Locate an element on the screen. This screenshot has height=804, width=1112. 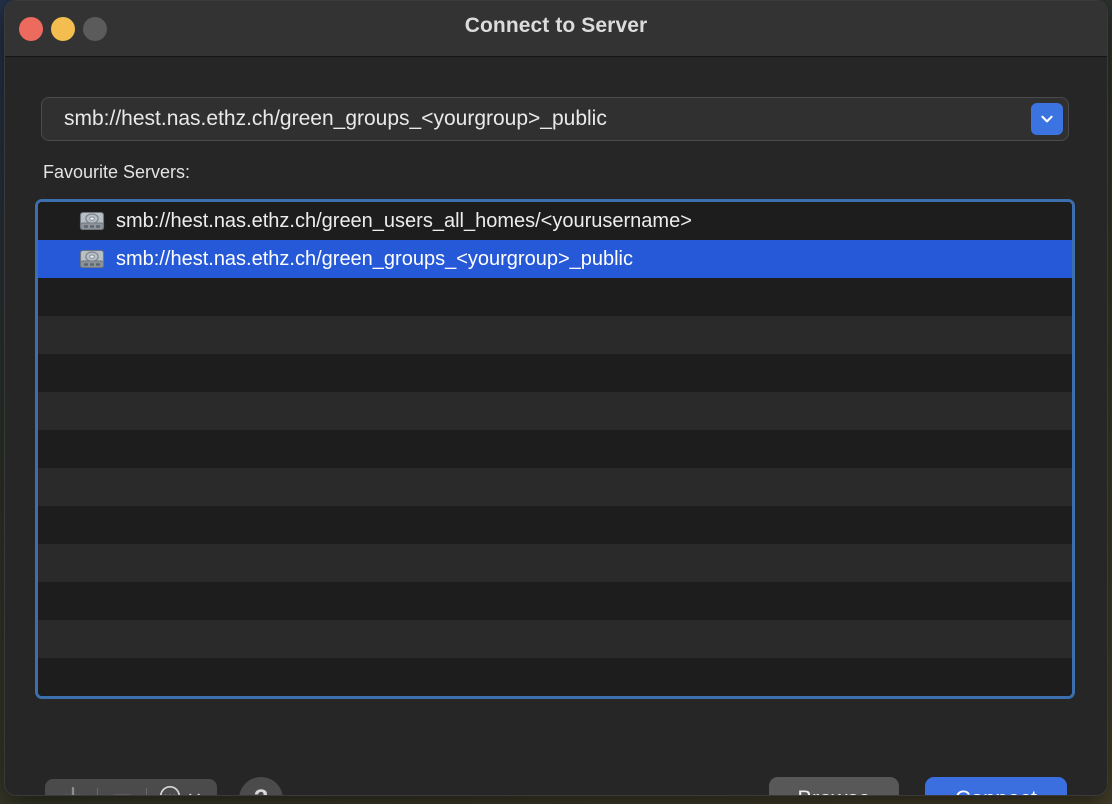
window-titlebar: Connect to Server is located at coordinates (556, 29).